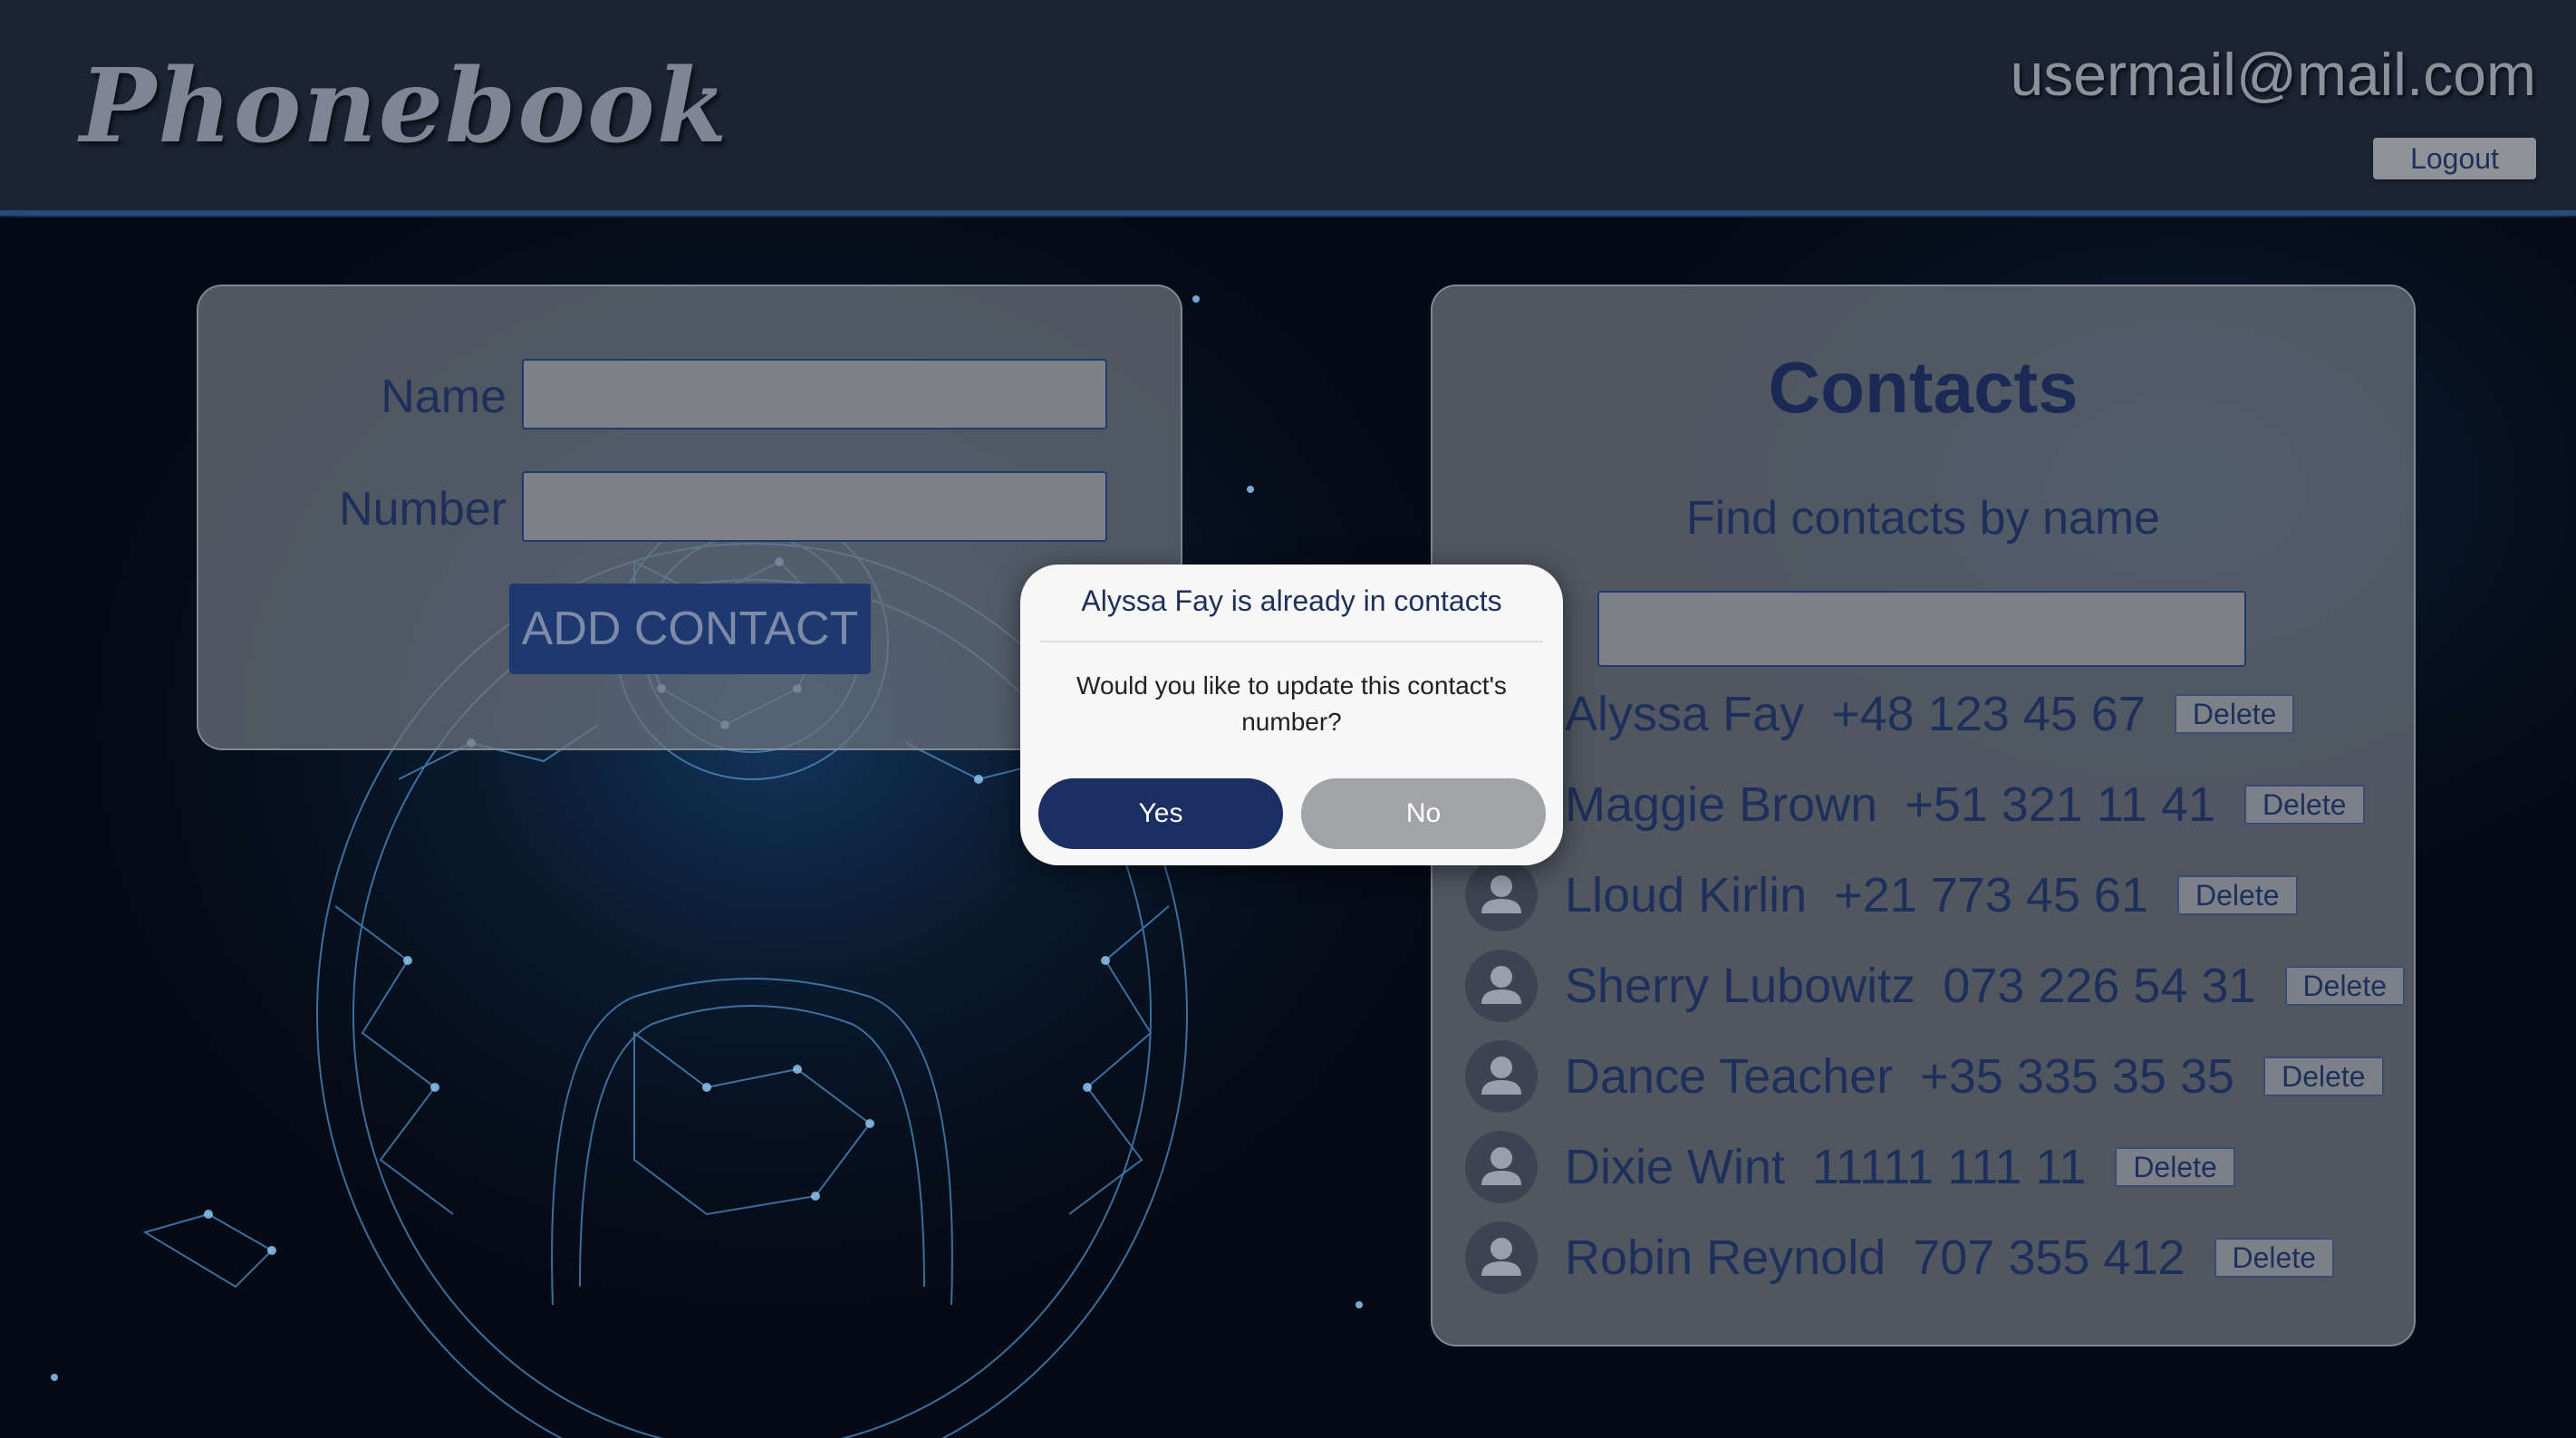 This screenshot has height=1438, width=2576. Describe the element at coordinates (423, 509) in the screenshot. I see `number-label: Number` at that location.